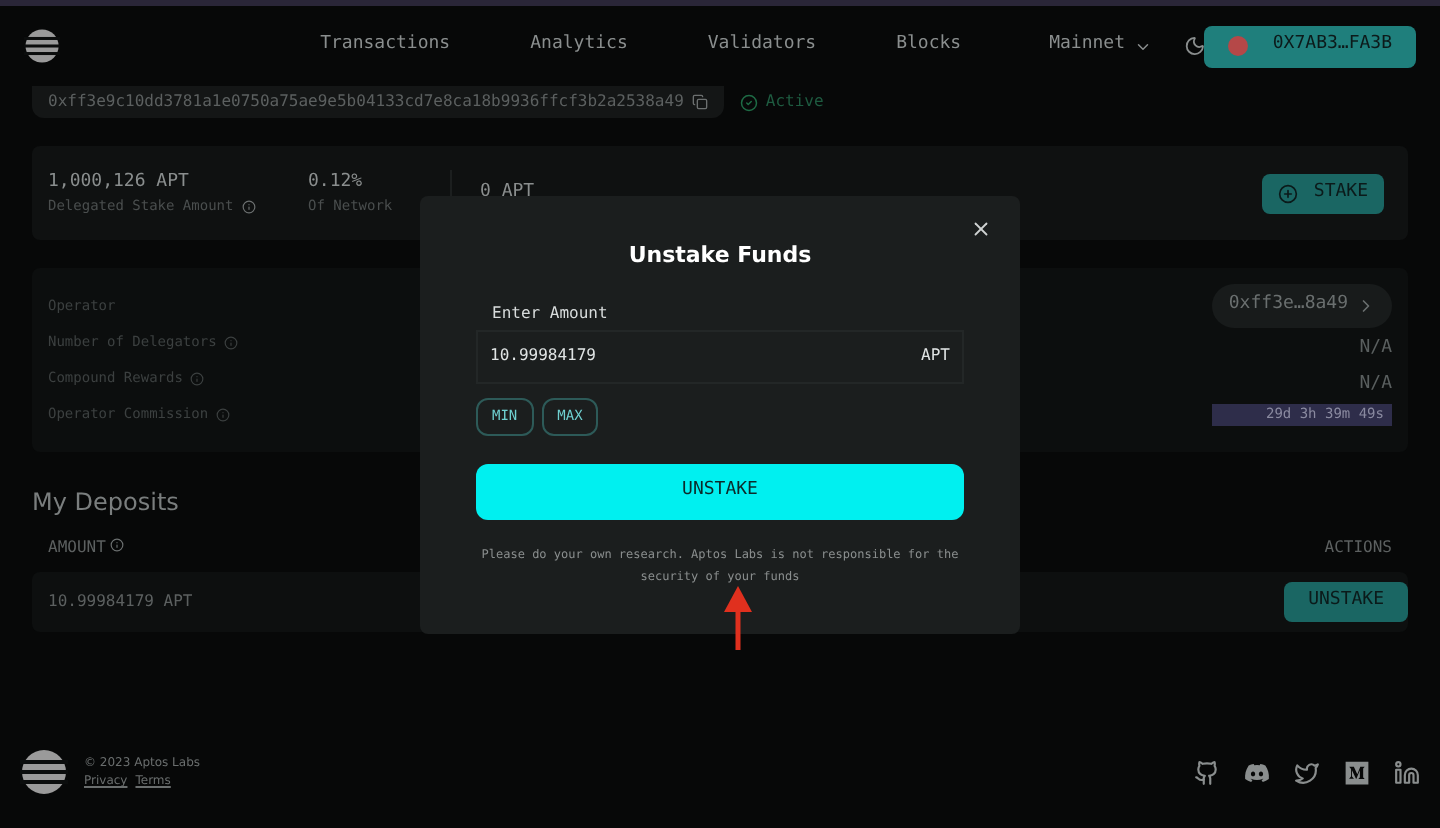 The height and width of the screenshot is (828, 1440). Describe the element at coordinates (336, 182) in the screenshot. I see `stat-value: 0.12%` at that location.